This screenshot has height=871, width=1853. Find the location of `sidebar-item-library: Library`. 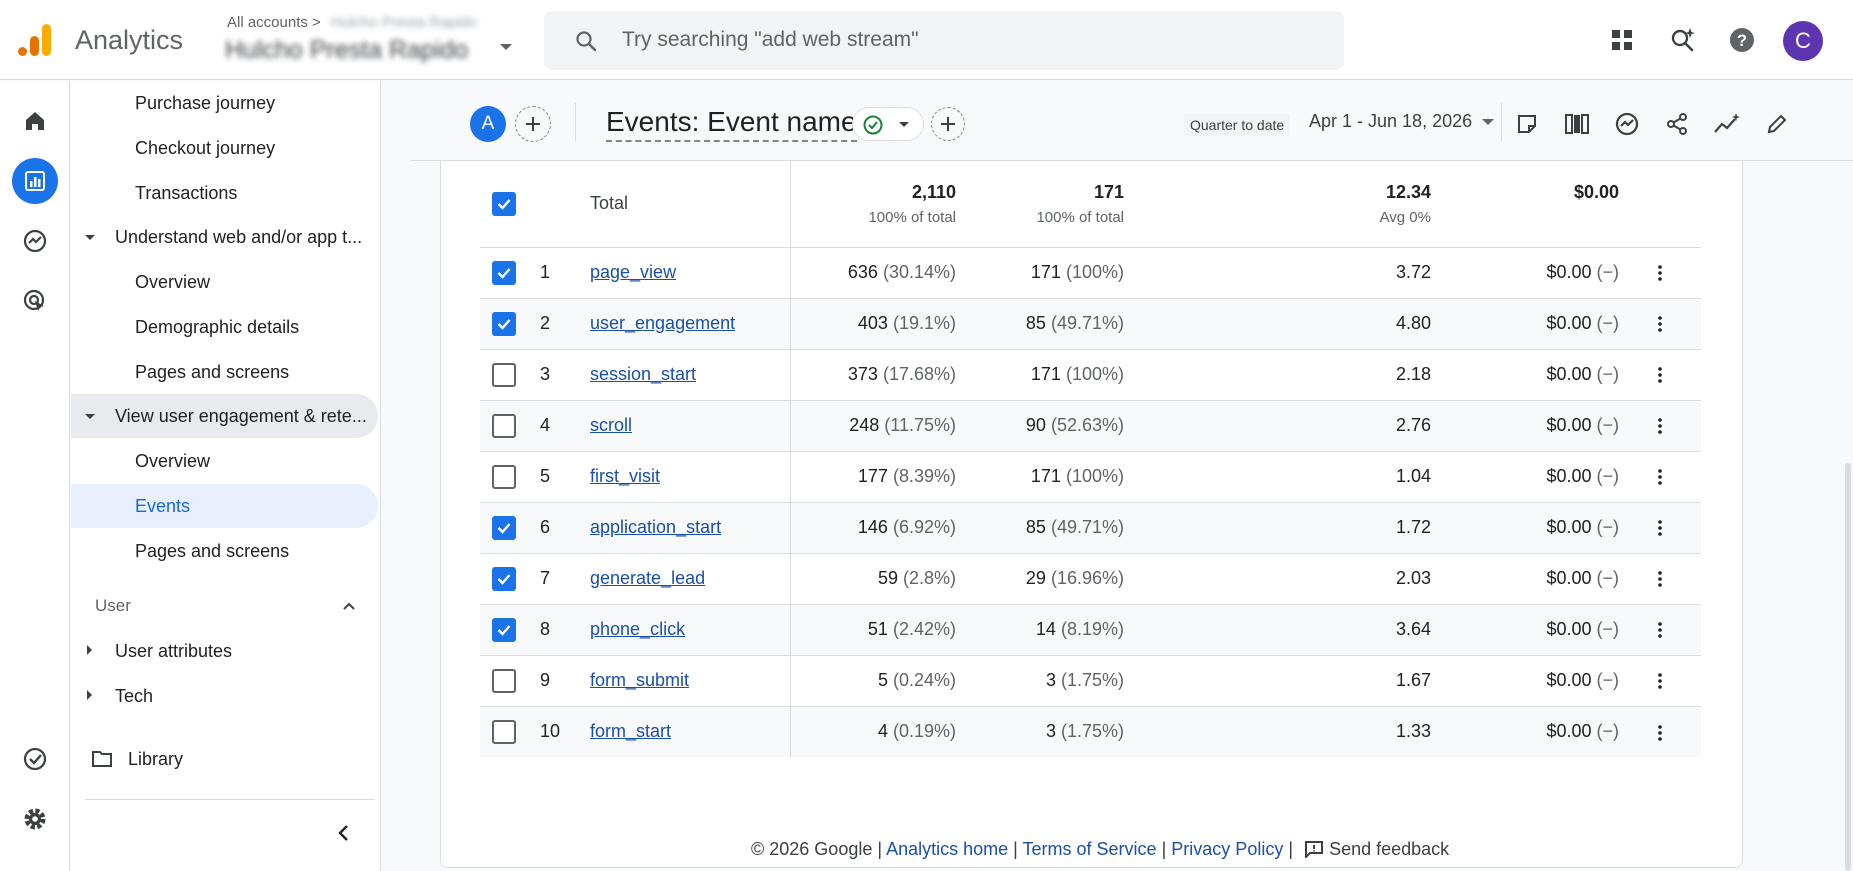

sidebar-item-library: Library is located at coordinates (224, 759).